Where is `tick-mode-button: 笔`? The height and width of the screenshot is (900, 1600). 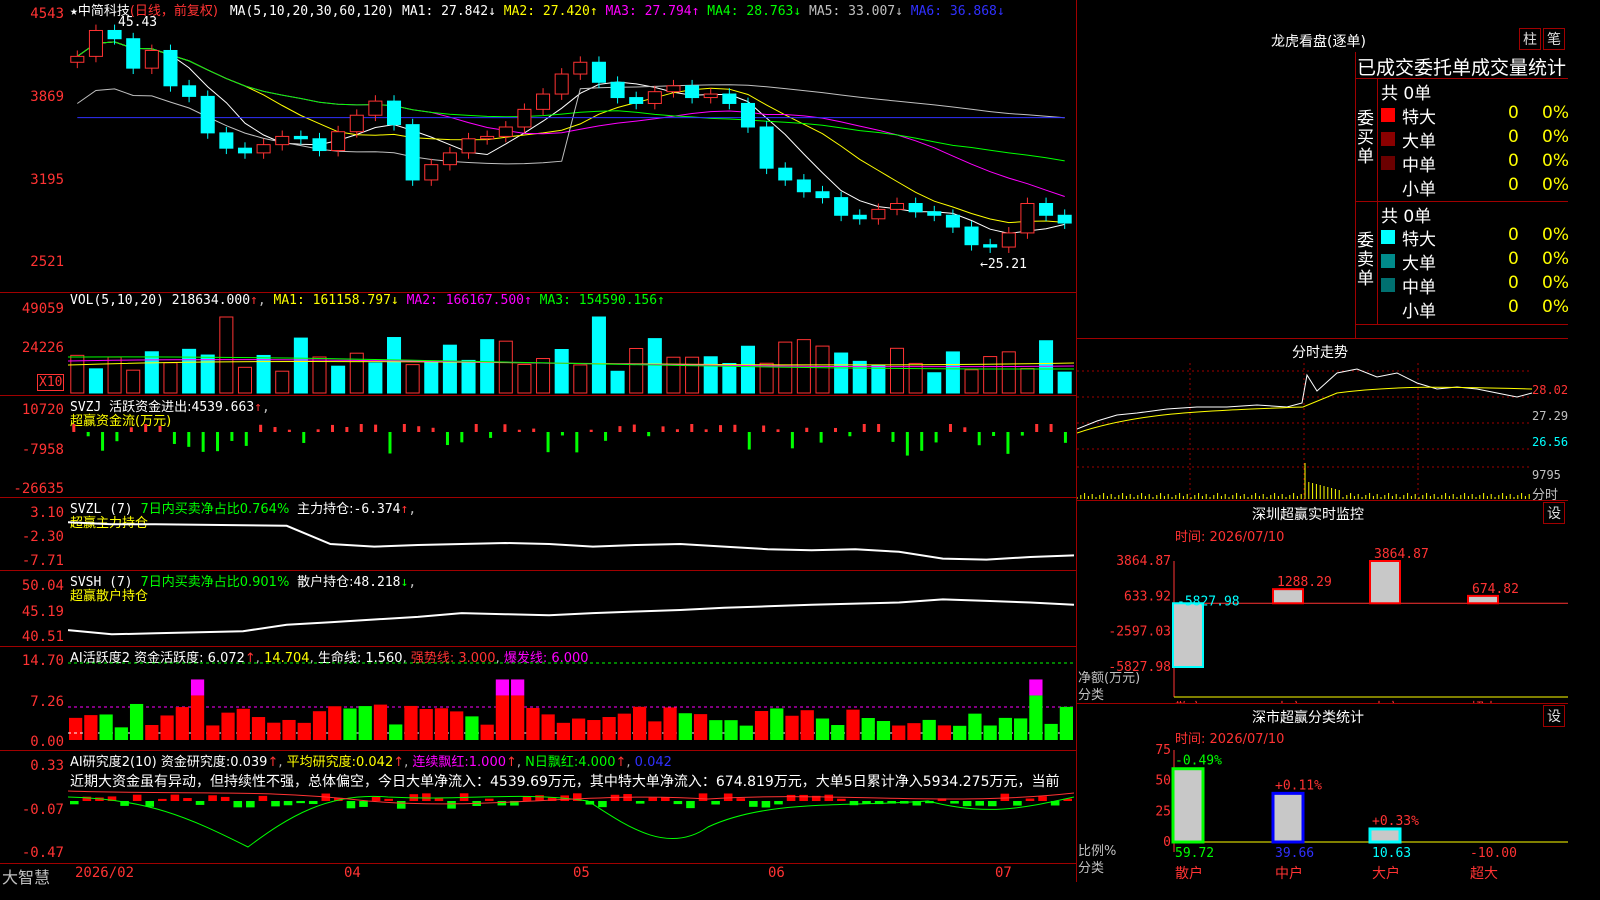 tick-mode-button: 笔 is located at coordinates (1554, 39).